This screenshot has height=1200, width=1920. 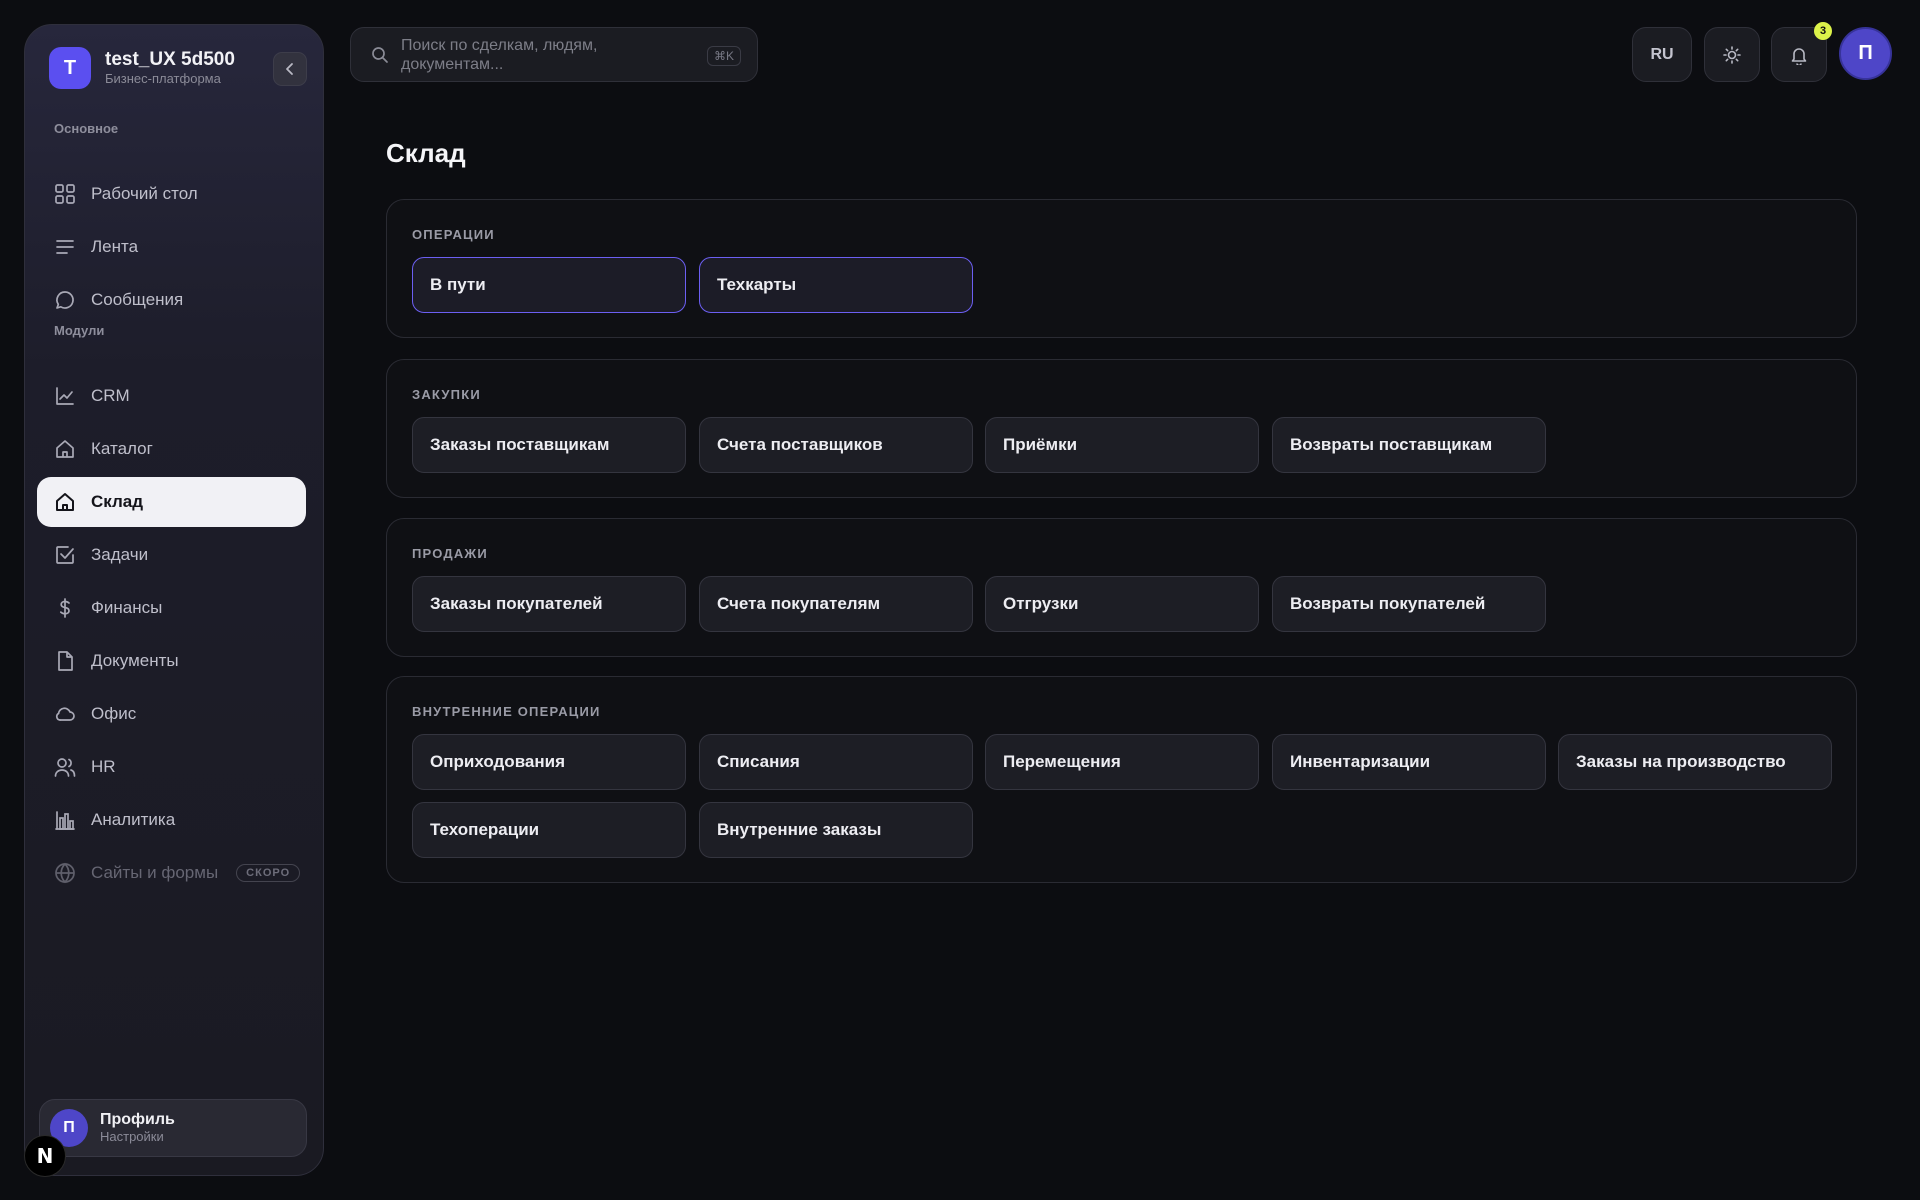 I want to click on section-title: ОПЕРАЦИИ, so click(x=453, y=234).